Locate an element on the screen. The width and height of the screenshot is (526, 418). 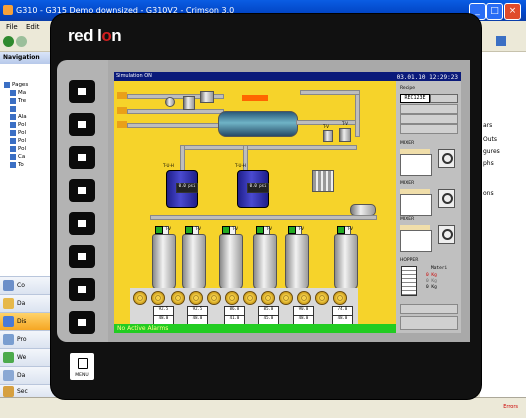
category-data-logger: Da is located at coordinates (28, 375).